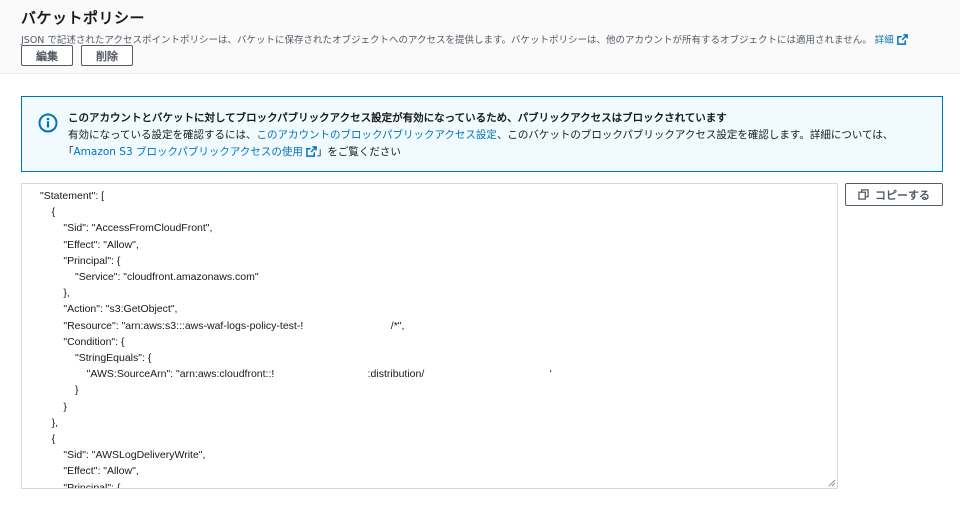 The image size is (960, 514). Describe the element at coordinates (123, 455) in the screenshot. I see `code-line: "Sid": "AWSLogDeliveryWrite",` at that location.